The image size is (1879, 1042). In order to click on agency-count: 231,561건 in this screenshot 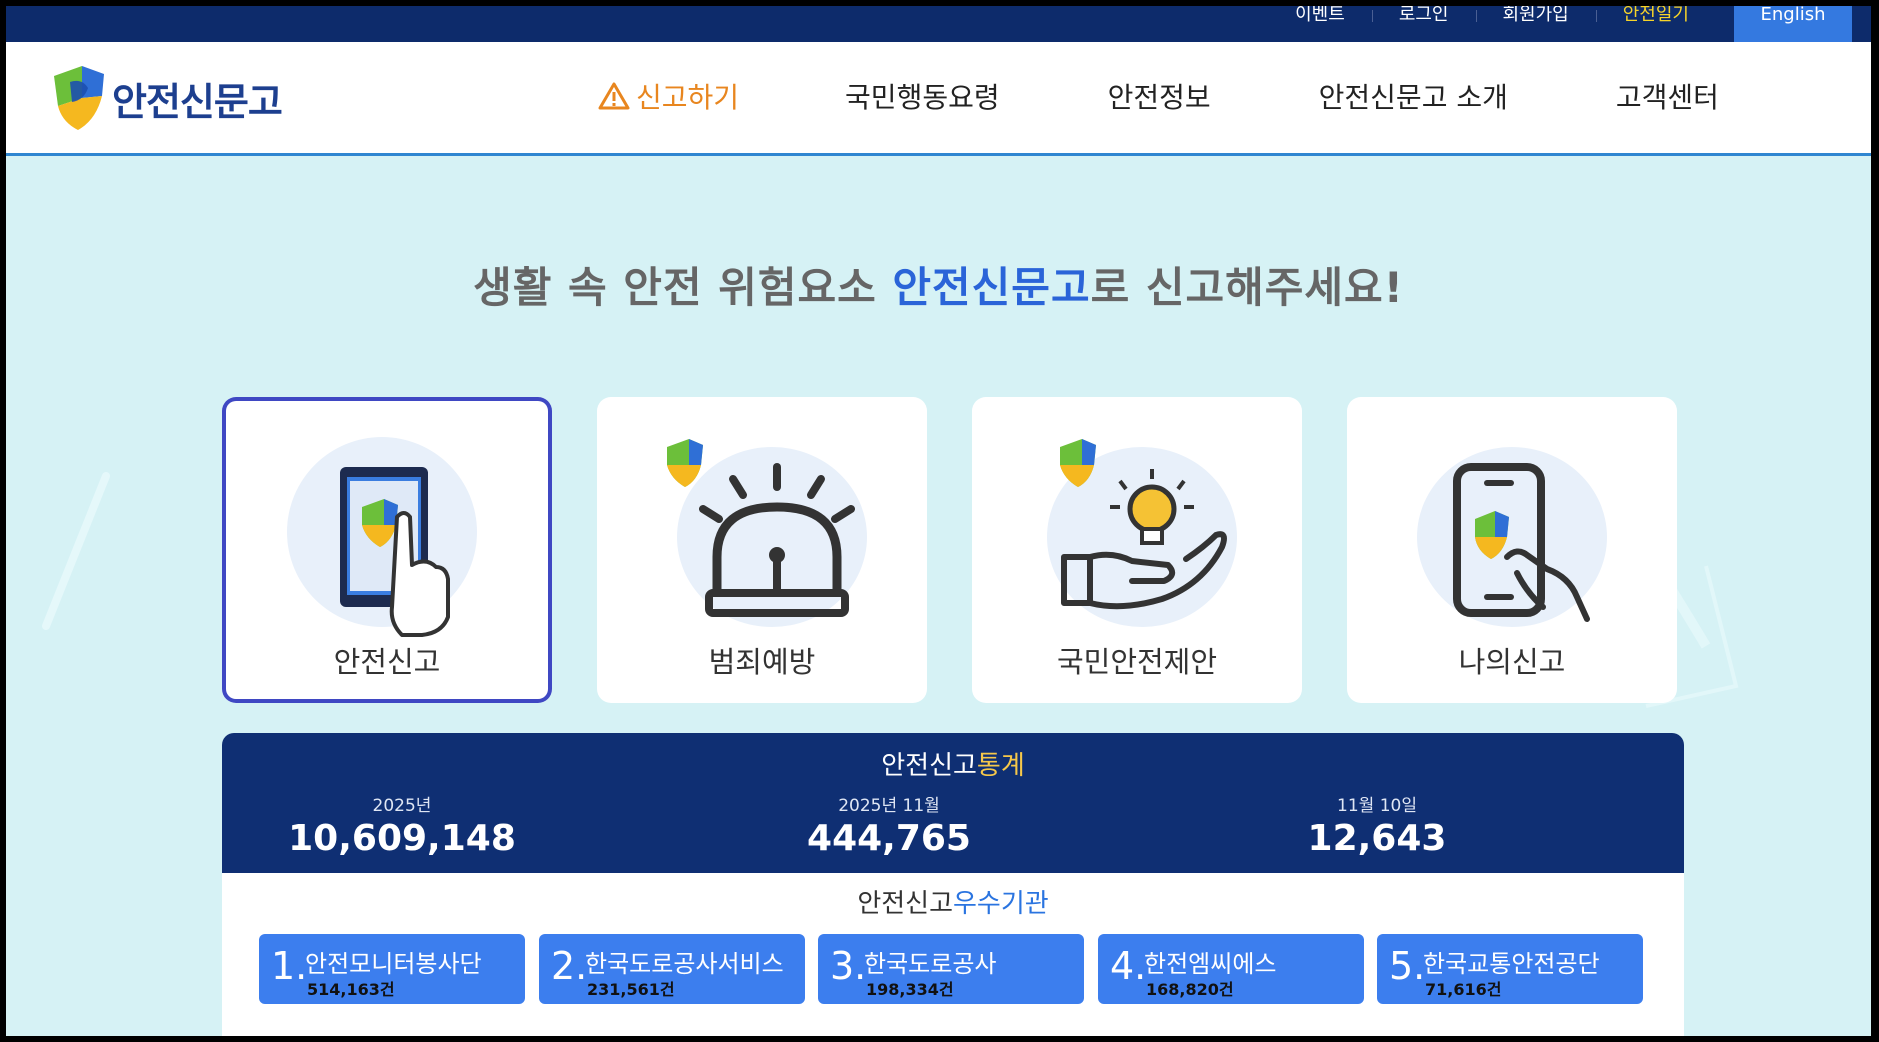, I will do `click(631, 989)`.